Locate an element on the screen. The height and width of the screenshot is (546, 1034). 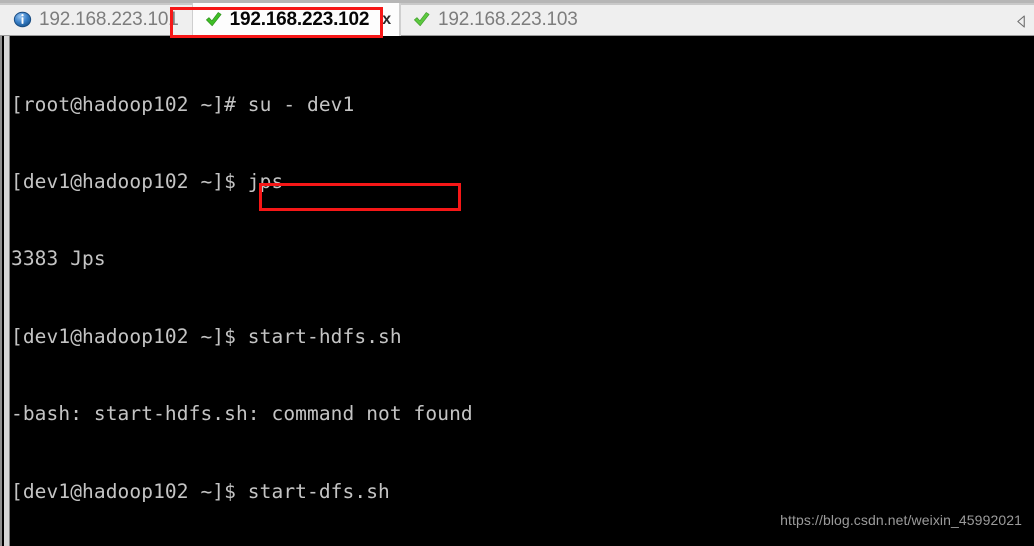
tab-scroll-left-button is located at coordinates (1021, 21).